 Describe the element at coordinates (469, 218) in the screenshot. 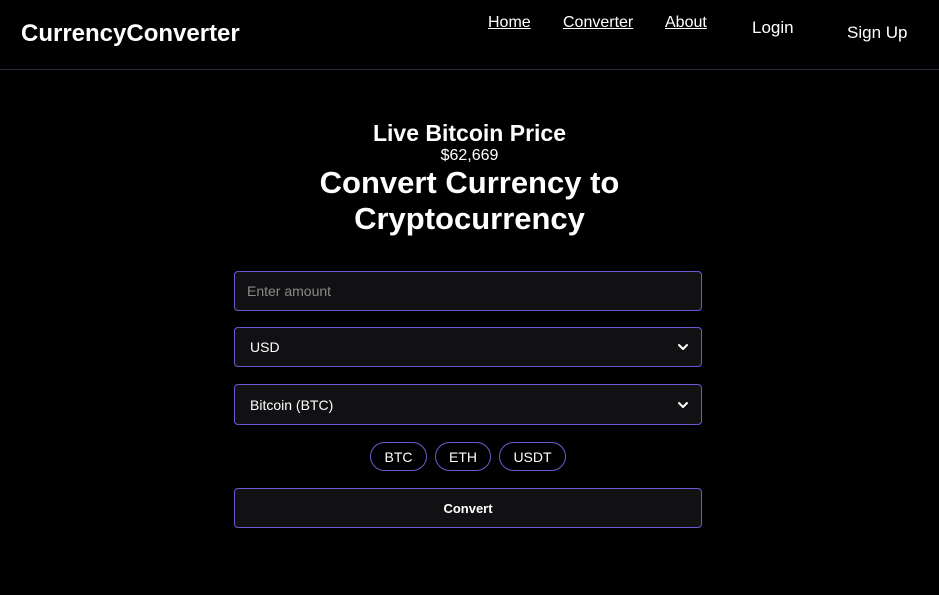

I see `page-title-line-2: Cryptocurrency` at that location.